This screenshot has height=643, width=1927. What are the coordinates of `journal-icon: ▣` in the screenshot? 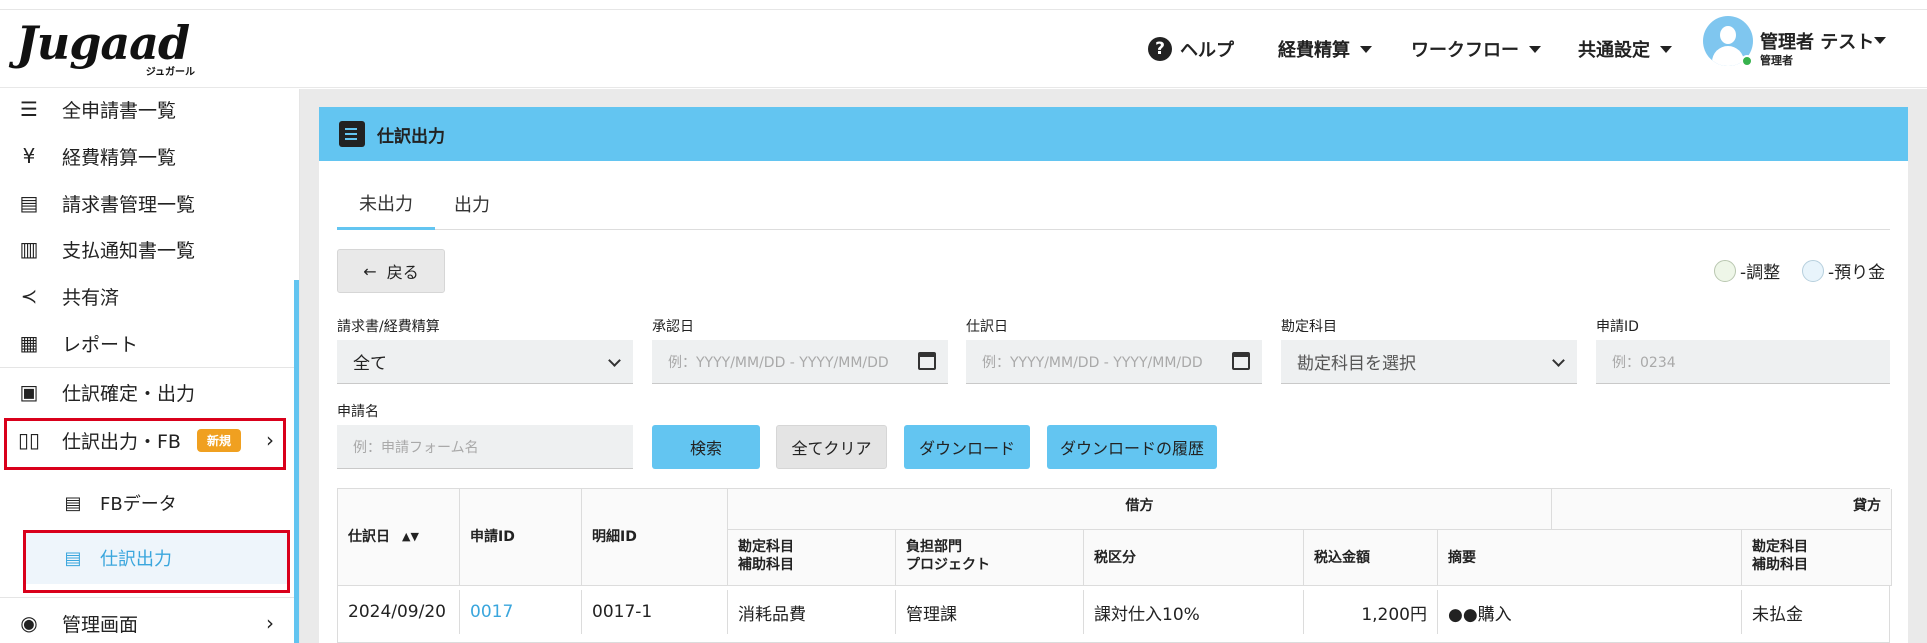 It's located at (29, 392).